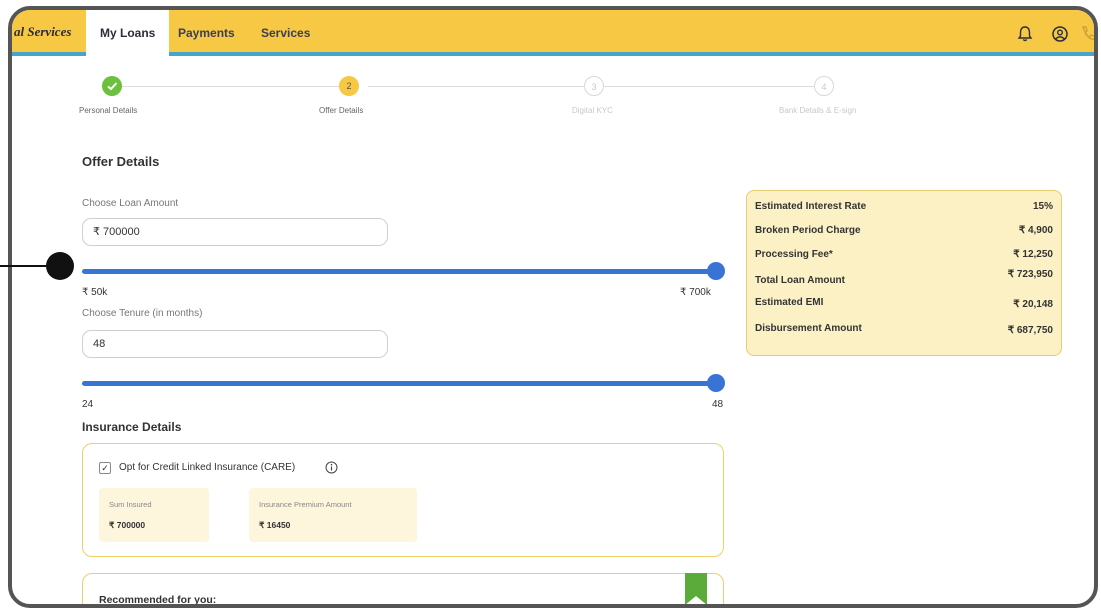 This screenshot has width=1101, height=612. Describe the element at coordinates (403, 589) in the screenshot. I see `recommended-card: Recommended for you:` at that location.